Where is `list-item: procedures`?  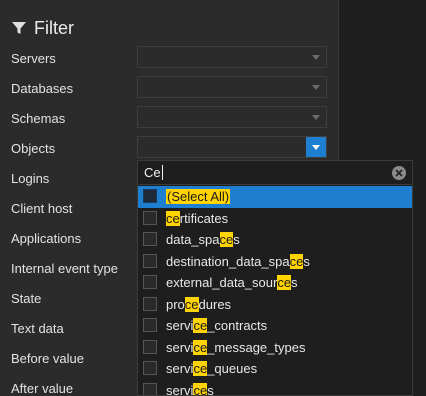
list-item: procedures is located at coordinates (275, 305).